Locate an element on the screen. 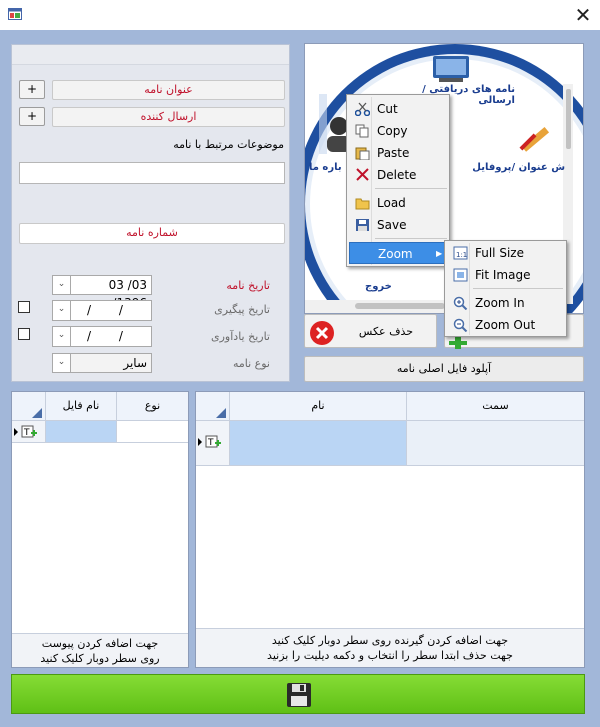 This screenshot has width=600, height=727. save-button is located at coordinates (298, 694).